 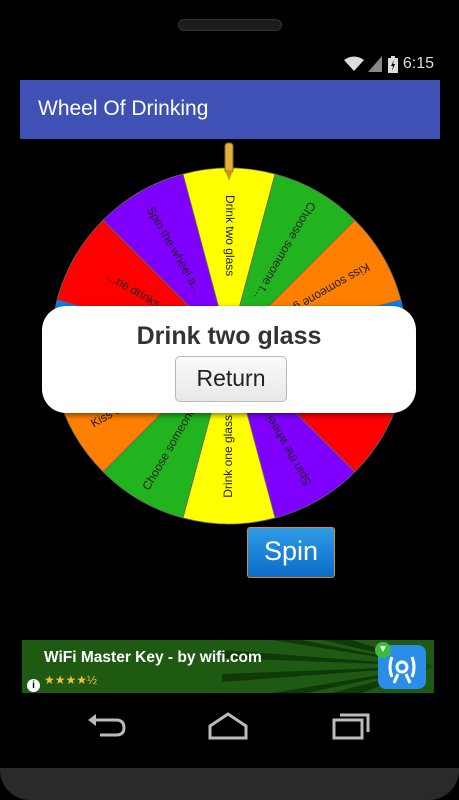 I want to click on recent-apps-icon, so click(x=352, y=725).